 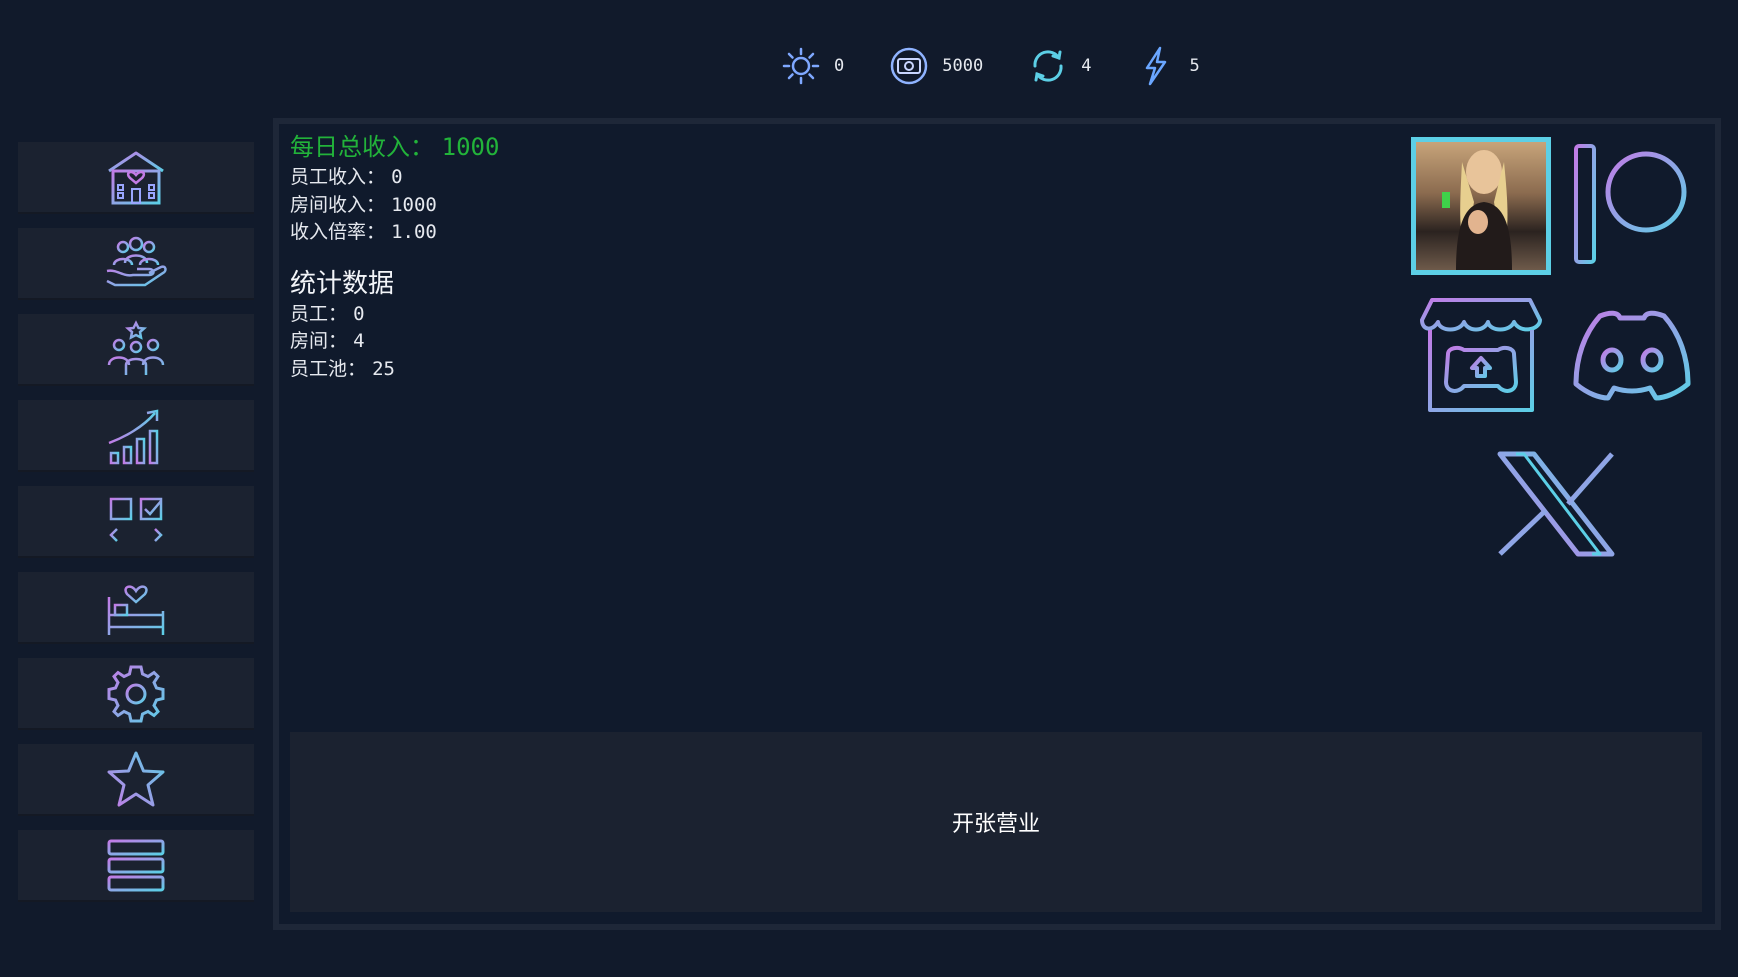 I want to click on staff-income-line: 员工收入： 0, so click(x=394, y=178).